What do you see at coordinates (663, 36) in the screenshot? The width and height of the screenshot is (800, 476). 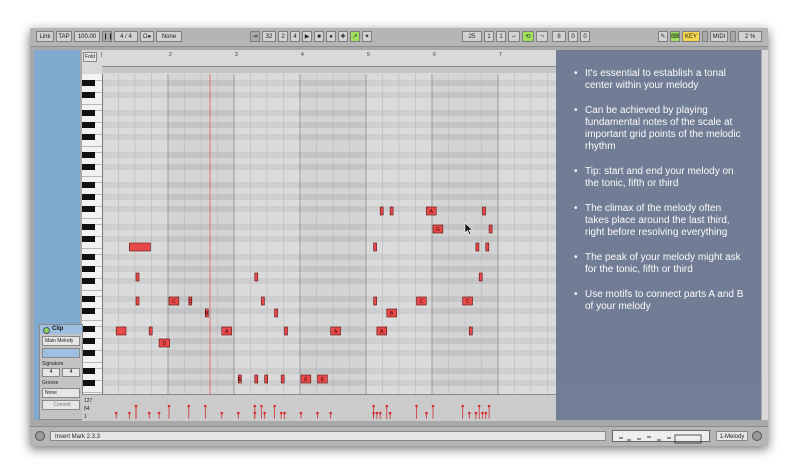 I see `draw-mode-icon: ✎` at bounding box center [663, 36].